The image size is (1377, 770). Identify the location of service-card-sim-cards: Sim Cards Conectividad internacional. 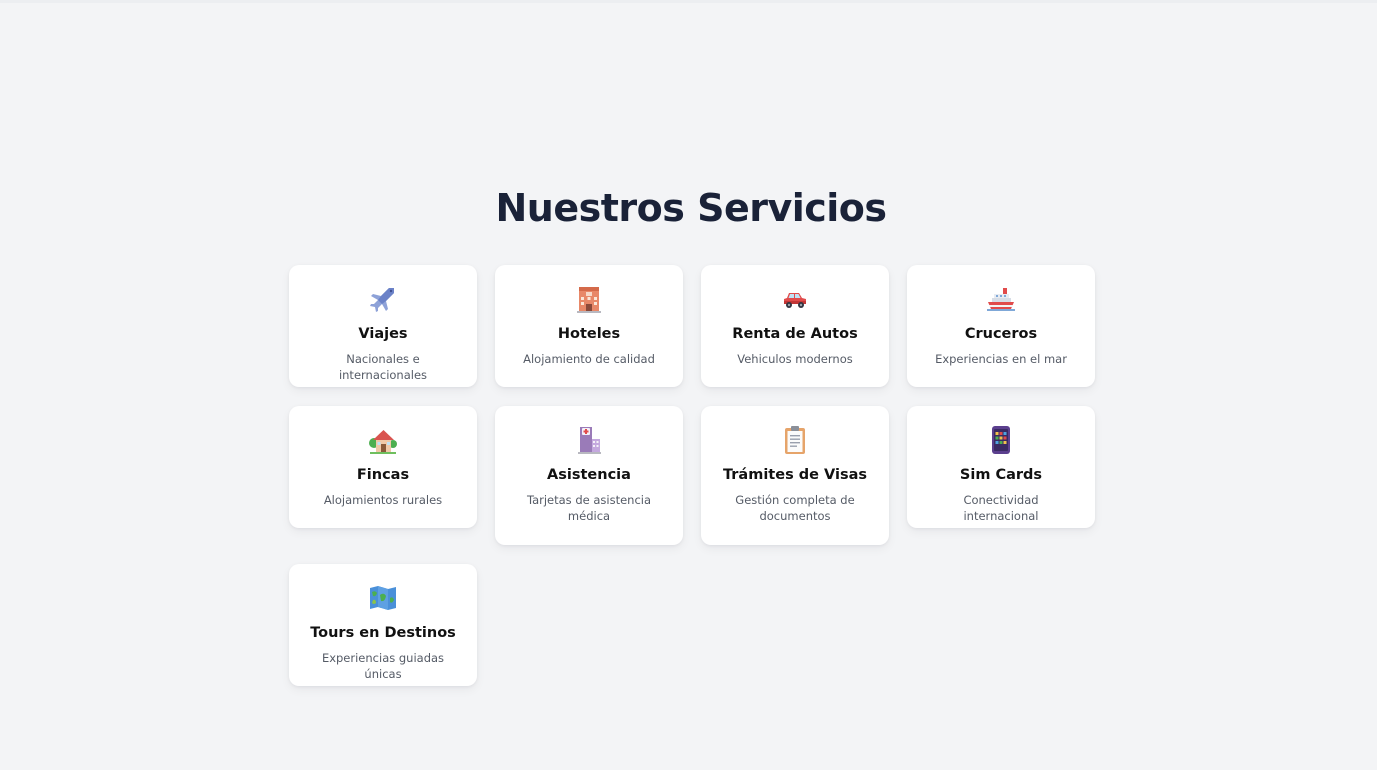
(1001, 467).